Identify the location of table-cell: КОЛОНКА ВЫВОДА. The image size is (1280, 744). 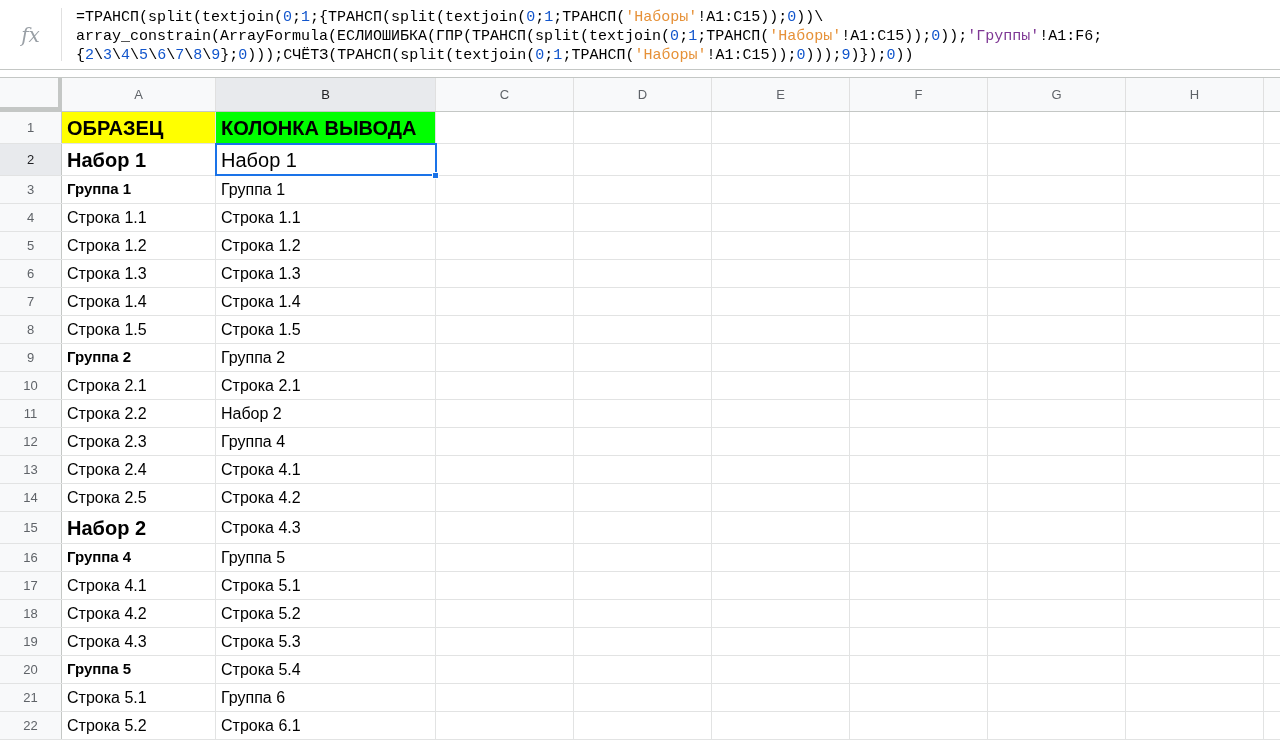
(326, 127).